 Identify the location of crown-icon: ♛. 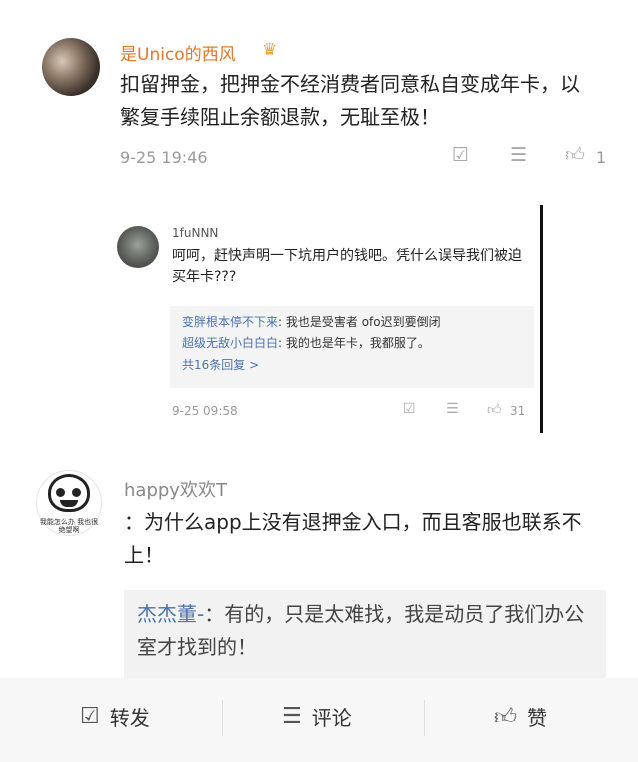
(270, 50).